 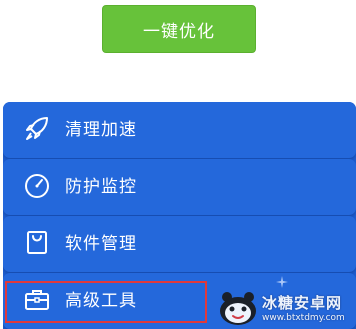 What do you see at coordinates (101, 130) in the screenshot?
I see `menu-item-label: 清理加速` at bounding box center [101, 130].